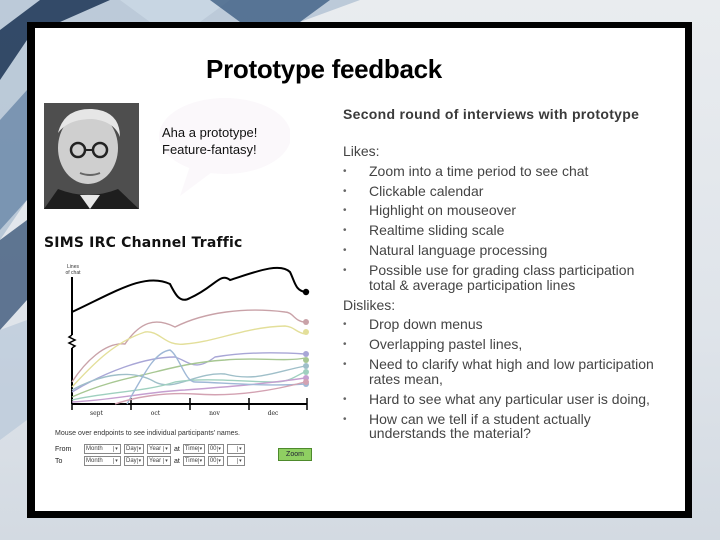  Describe the element at coordinates (426, 190) in the screenshot. I see `list-item-text: Clickable calendar` at that location.